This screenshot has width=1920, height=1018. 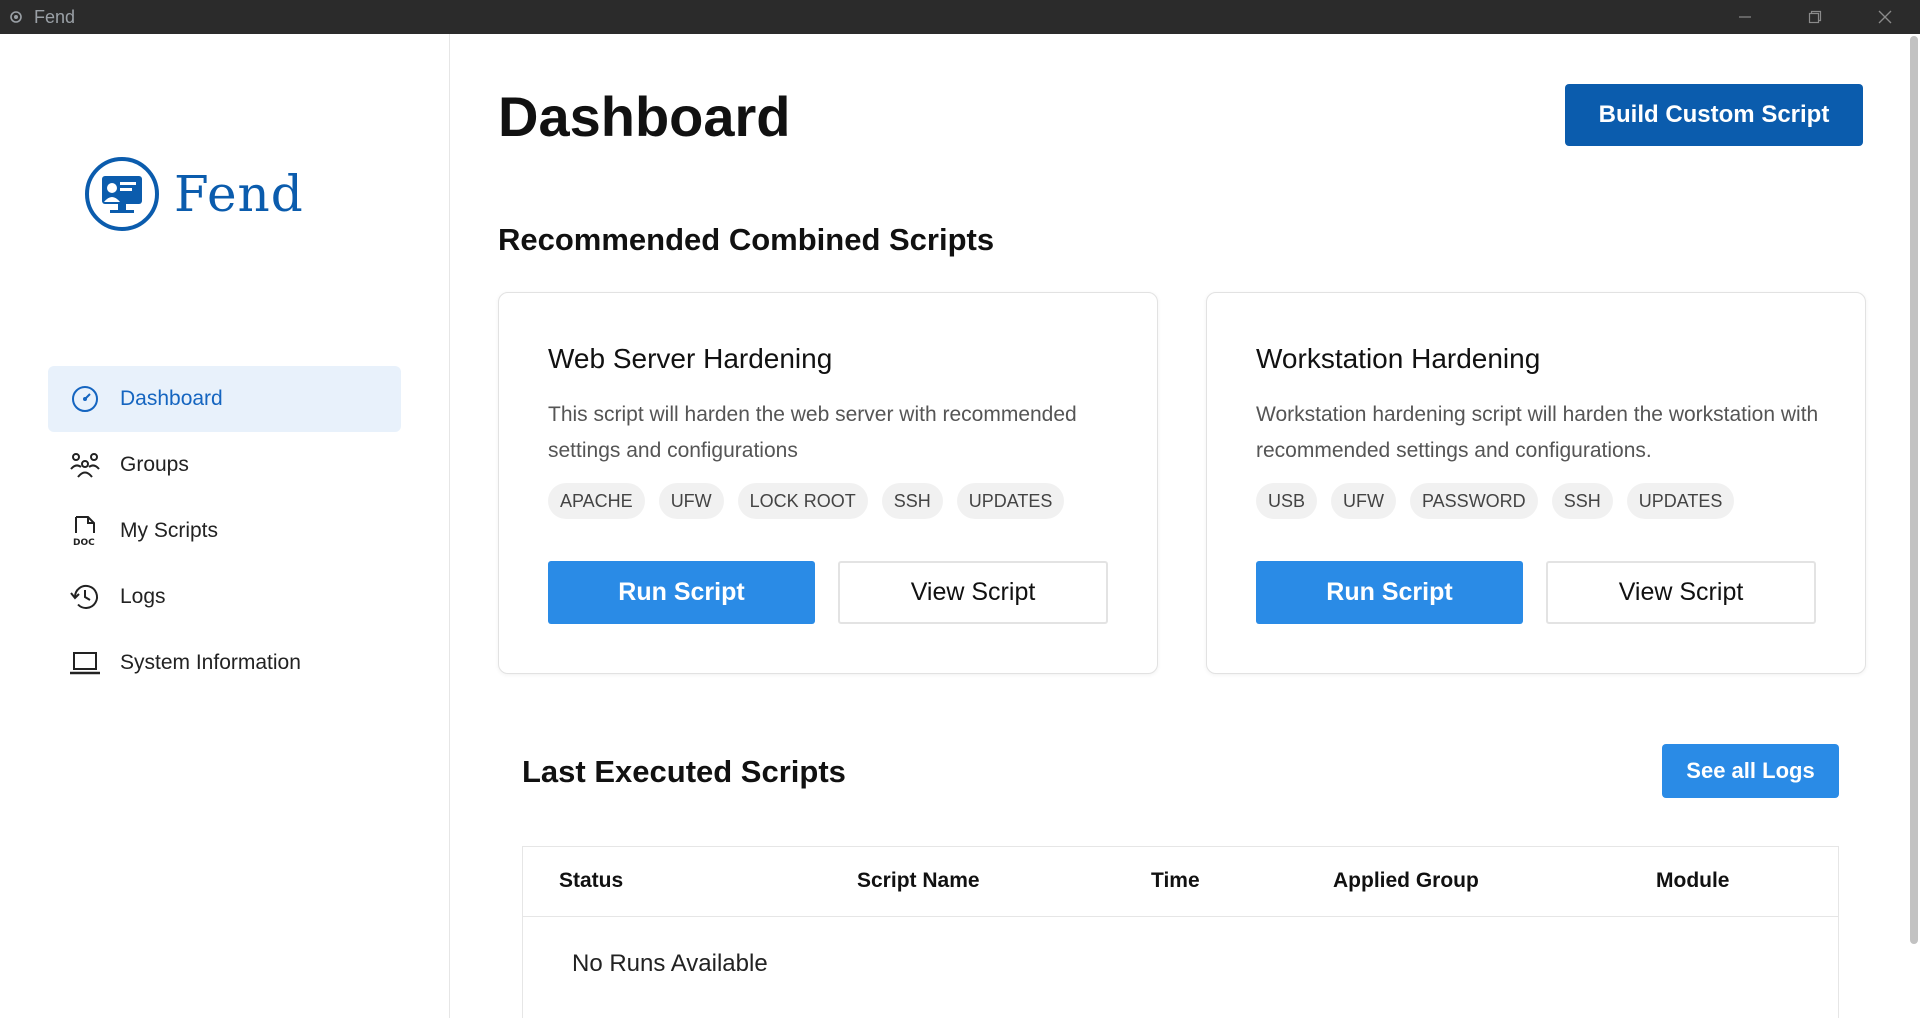 I want to click on sidebar-item-system-information: System Information, so click(x=224, y=663).